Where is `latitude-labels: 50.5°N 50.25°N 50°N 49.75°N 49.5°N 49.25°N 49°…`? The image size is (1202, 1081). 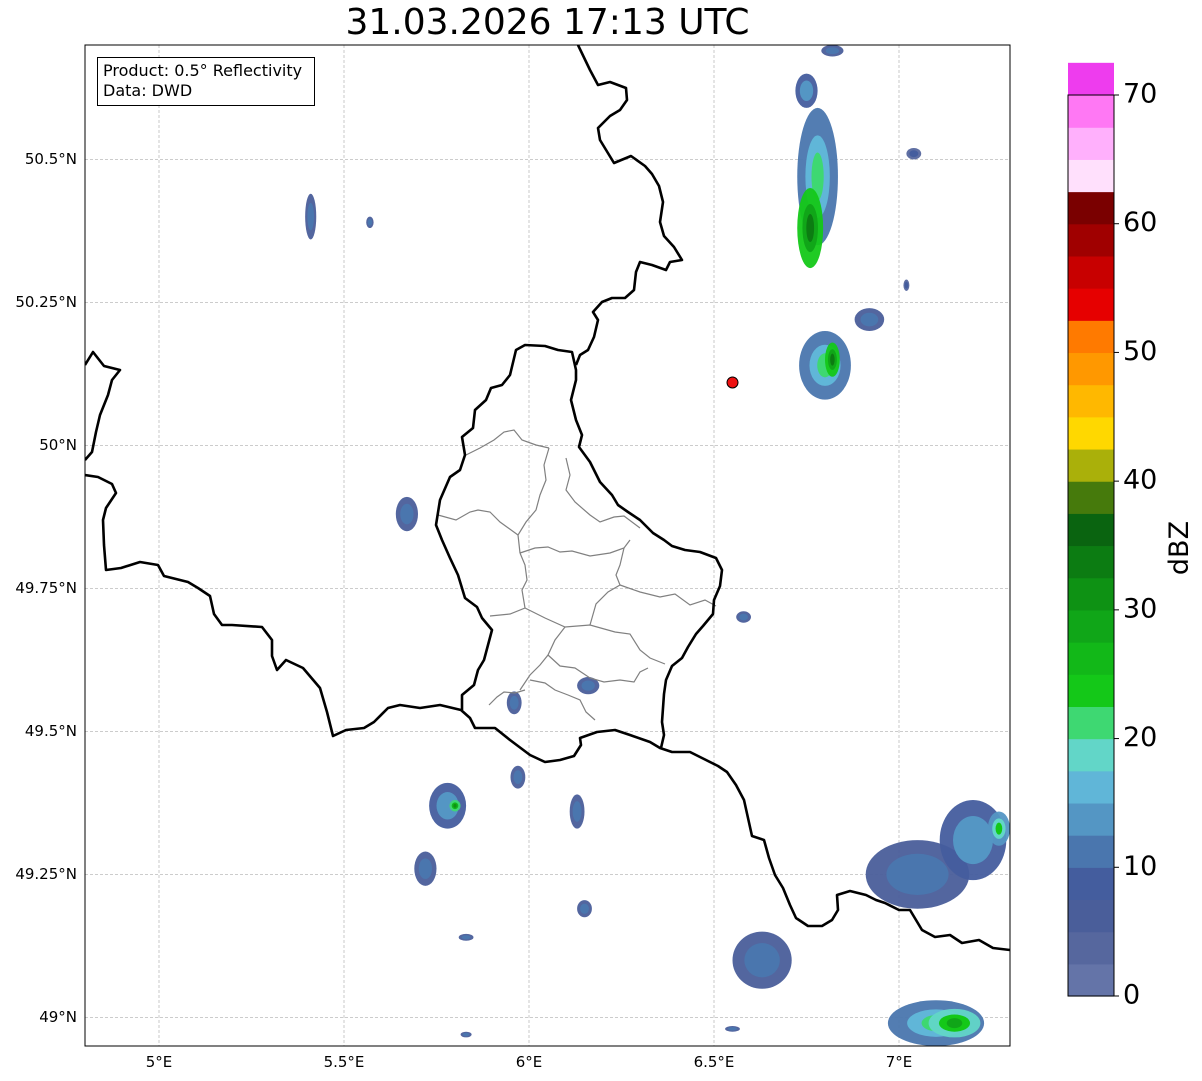
latitude-labels: 50.5°N 50.25°N 50°N 49.75°N 49.5°N 49.25°N 49°… is located at coordinates (46, 588).